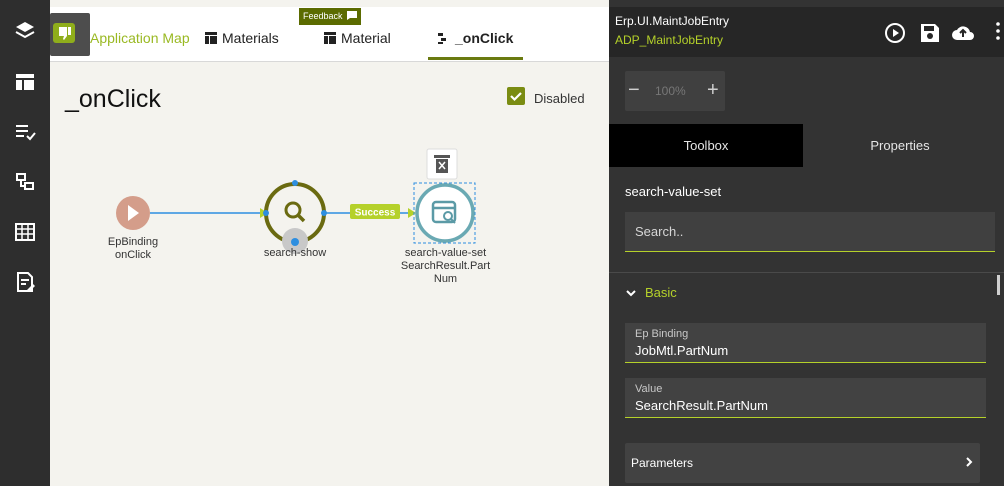  Describe the element at coordinates (998, 285) in the screenshot. I see `panel-scrollbar` at that location.